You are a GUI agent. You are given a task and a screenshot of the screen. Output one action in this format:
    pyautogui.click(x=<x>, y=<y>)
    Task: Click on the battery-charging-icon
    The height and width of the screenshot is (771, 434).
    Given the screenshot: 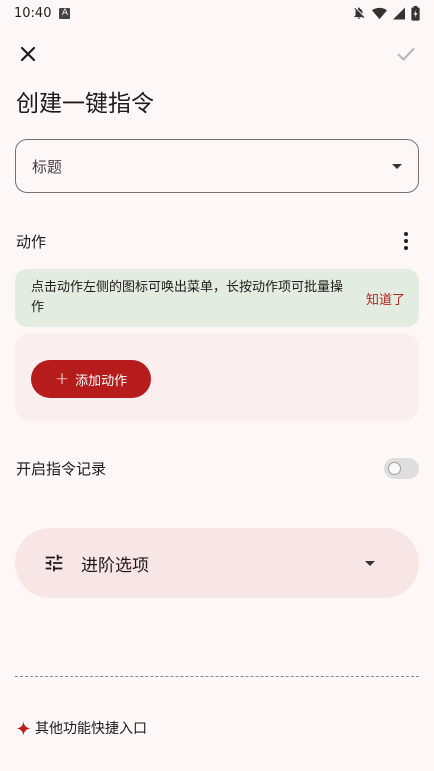 What is the action you would take?
    pyautogui.click(x=415, y=13)
    